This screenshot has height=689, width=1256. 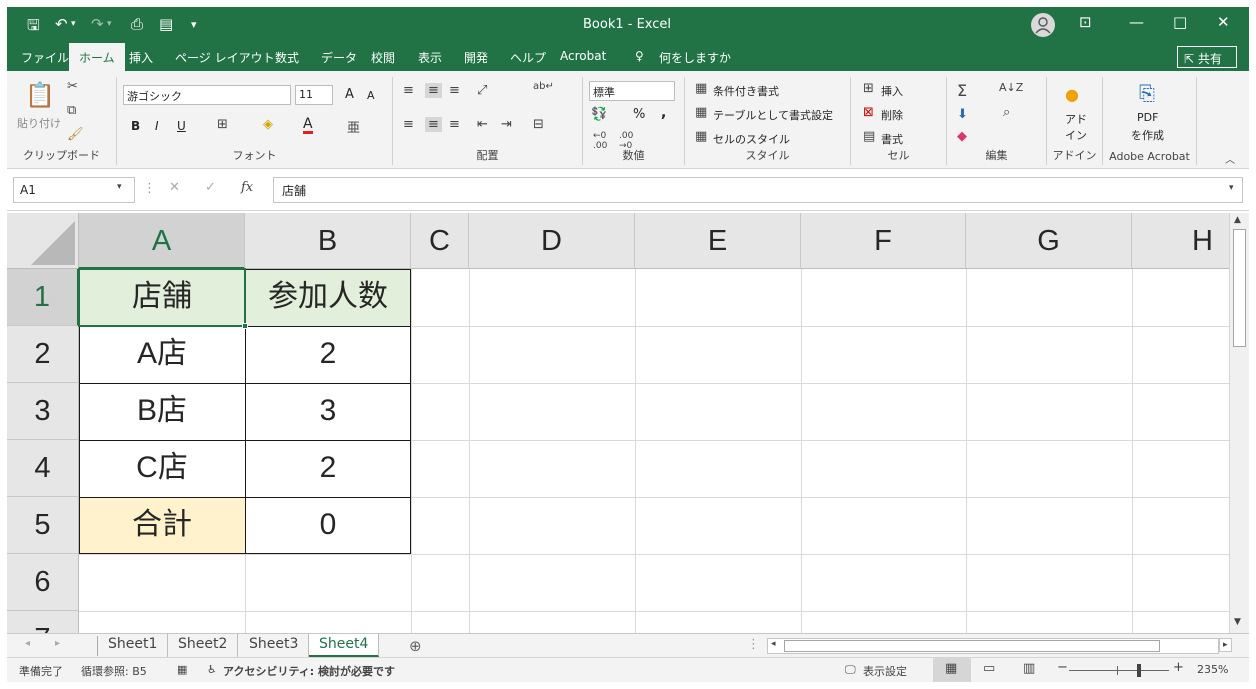 I want to click on fill-handle, so click(x=245, y=326).